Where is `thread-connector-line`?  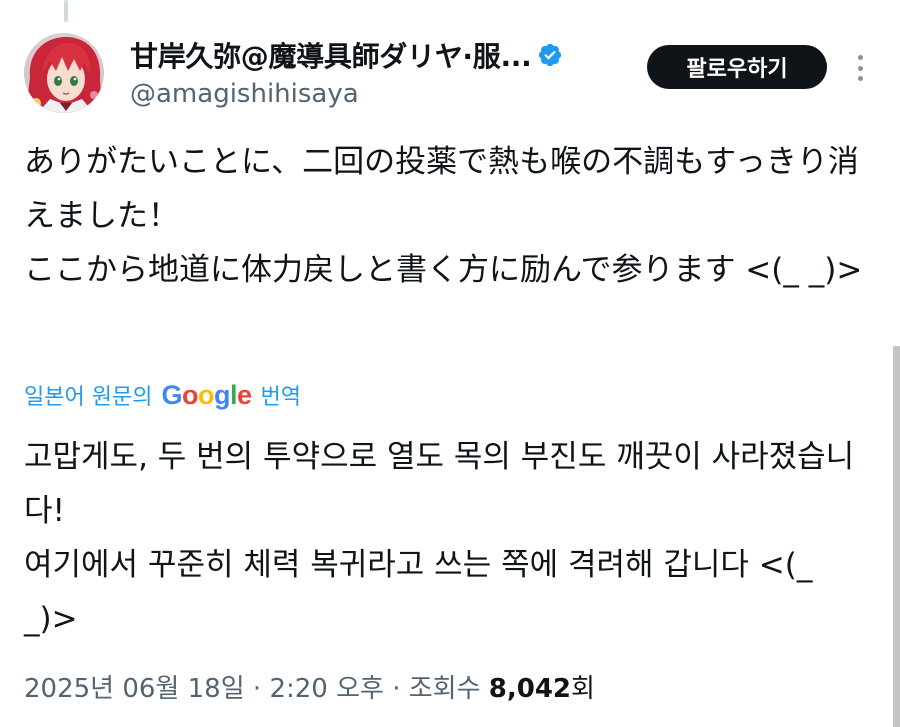
thread-connector-line is located at coordinates (66, 11).